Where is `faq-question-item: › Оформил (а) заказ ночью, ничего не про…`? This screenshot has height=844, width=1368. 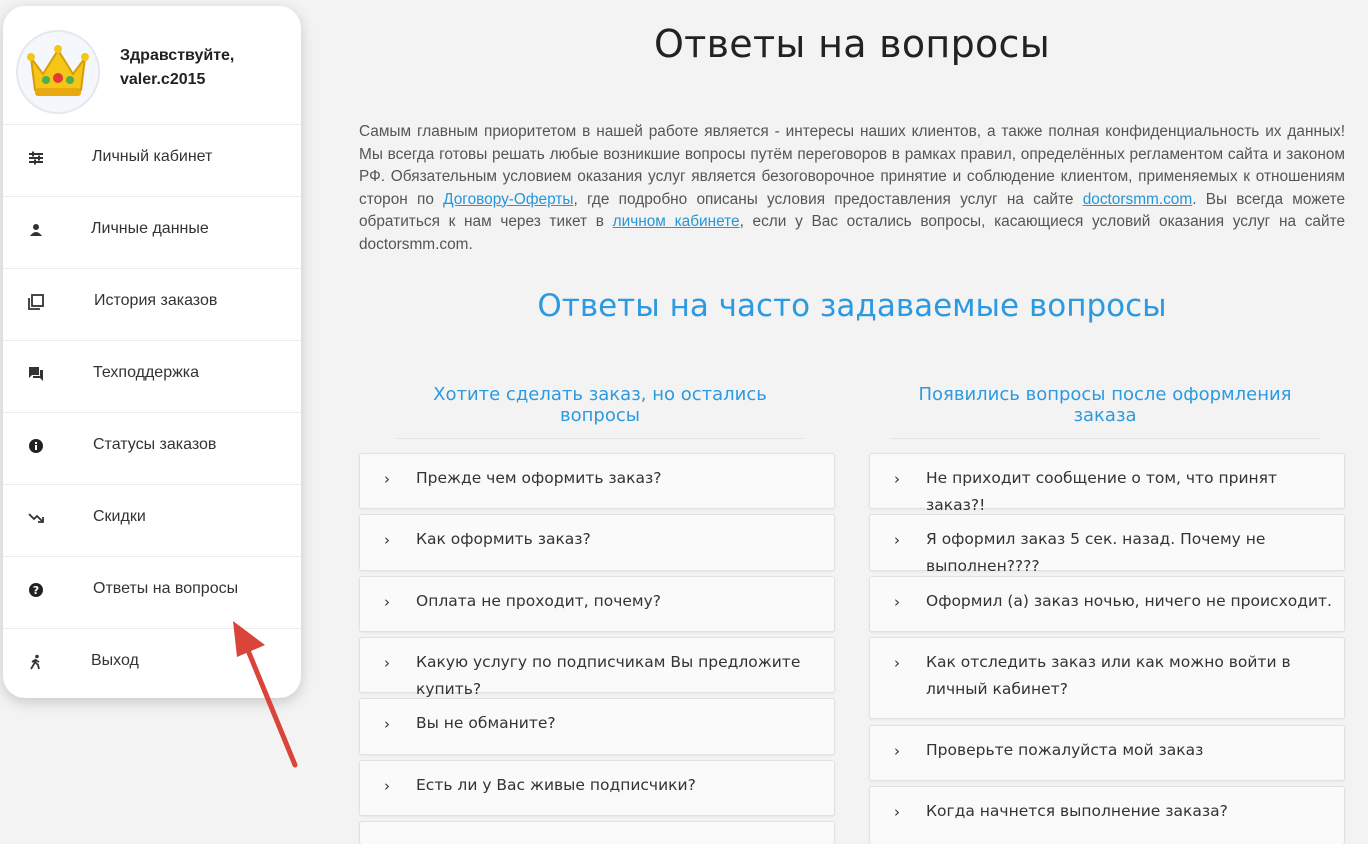 faq-question-item: › Оформил (а) заказ ночью, ничего не про… is located at coordinates (1107, 604).